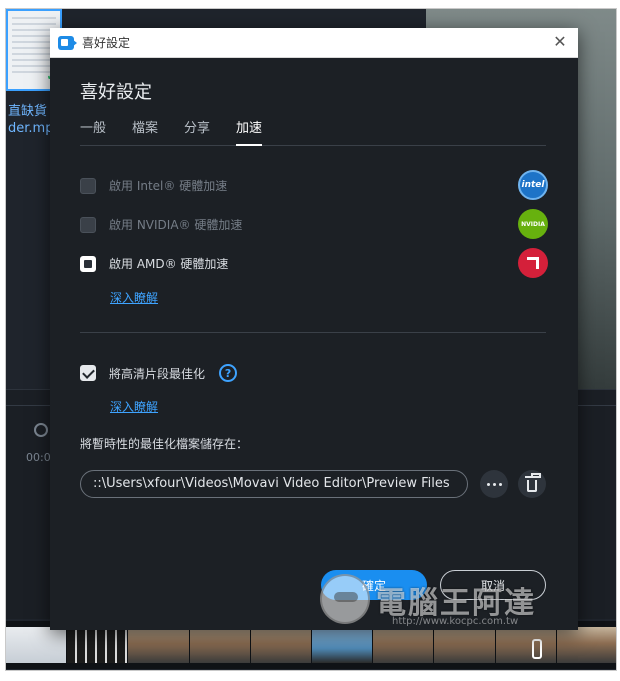 Image resolution: width=620 pixels, height=681 pixels. What do you see at coordinates (134, 406) in the screenshot?
I see `optimize-learn-more-link: 深入瞭解` at bounding box center [134, 406].